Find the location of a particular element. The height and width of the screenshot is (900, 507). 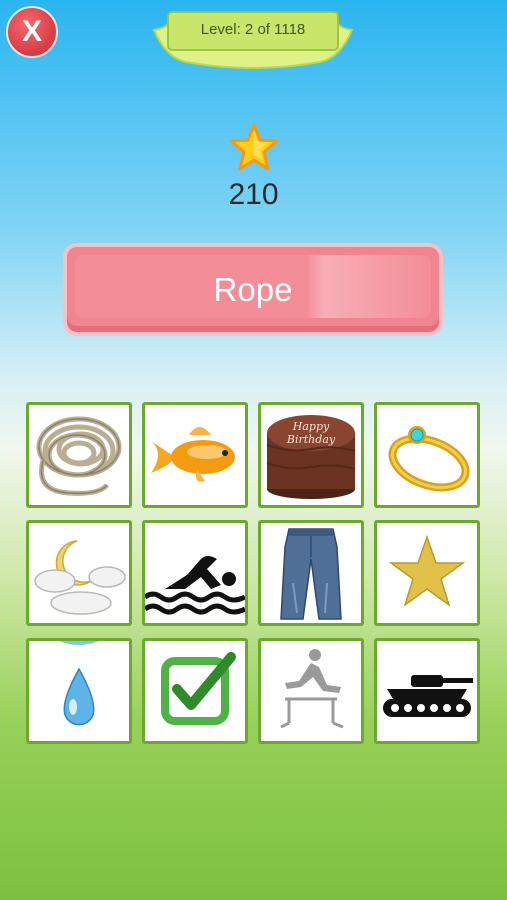

goldfish-icon is located at coordinates (193, 454).